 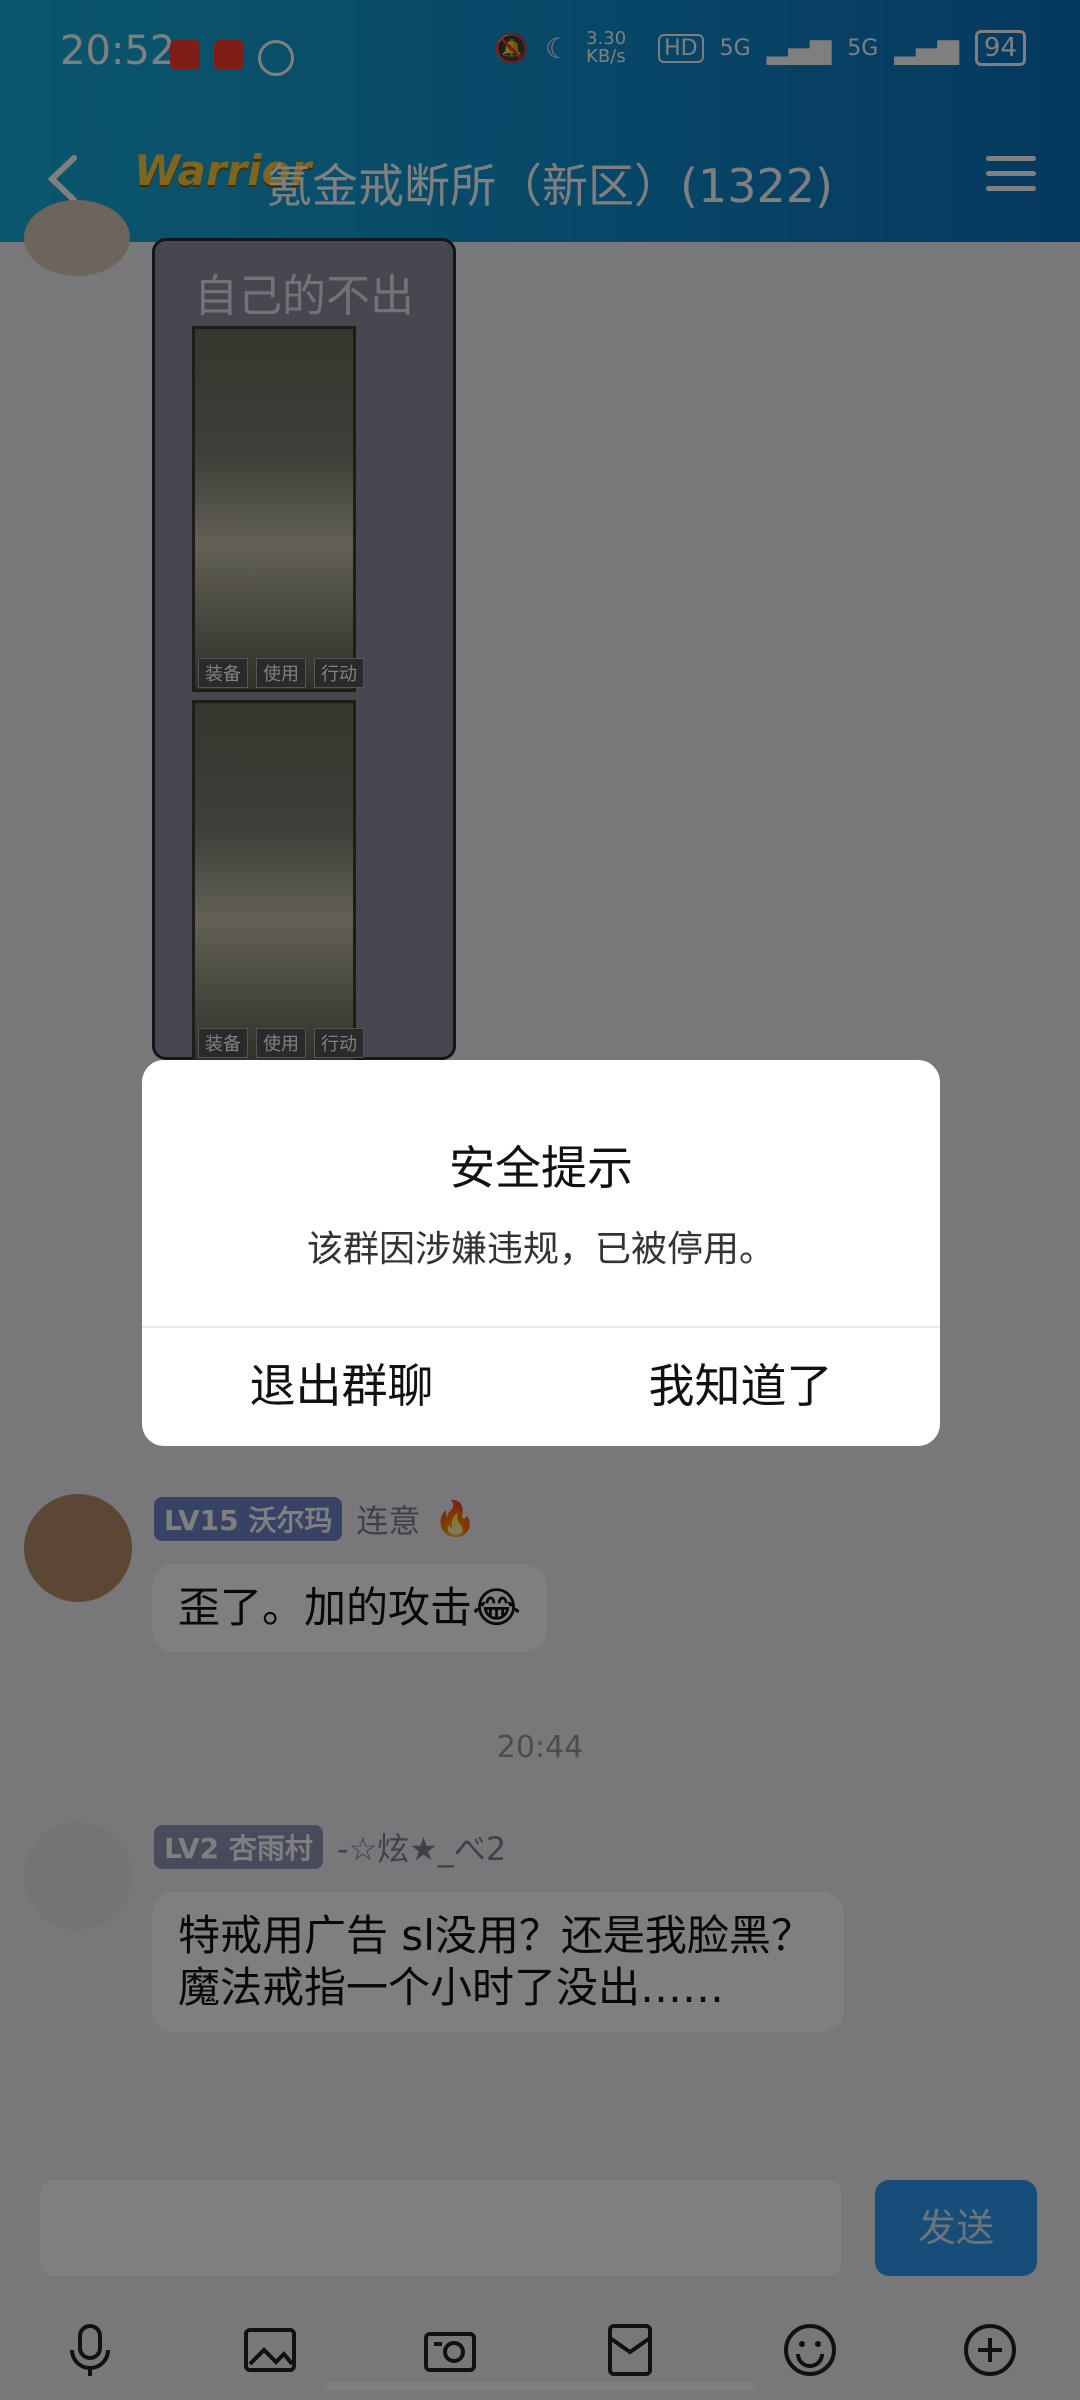 I want to click on acknowledge-button: 我知道了, so click(x=740, y=1386).